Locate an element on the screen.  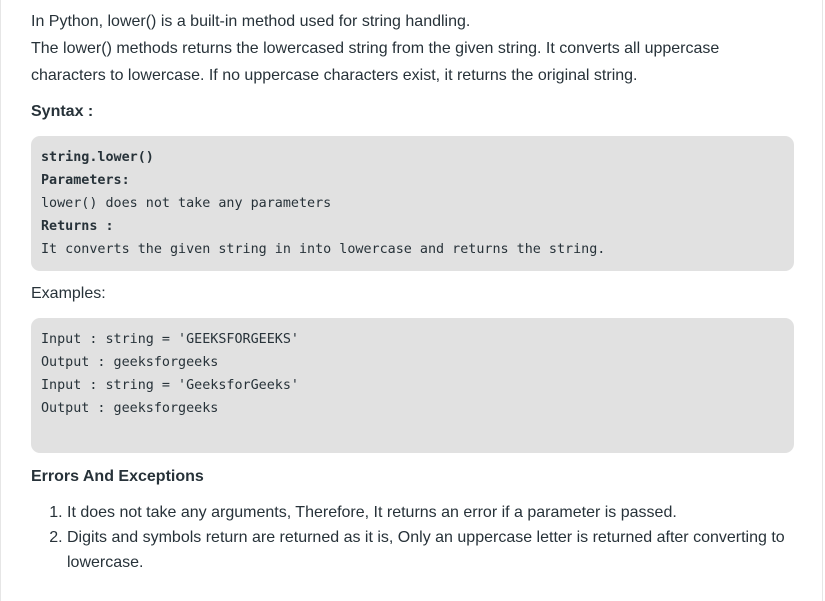
examples-heading: Examples: is located at coordinates (68, 293).